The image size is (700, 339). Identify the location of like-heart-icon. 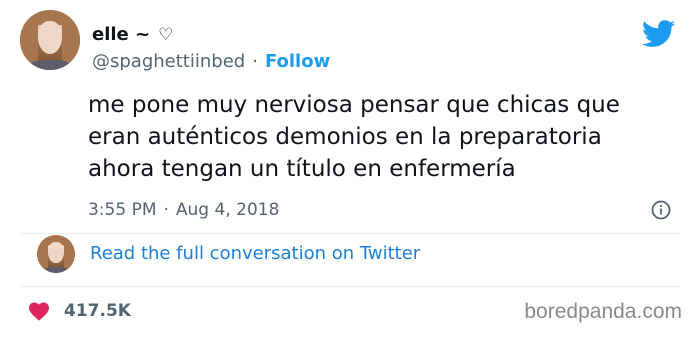
(39, 311).